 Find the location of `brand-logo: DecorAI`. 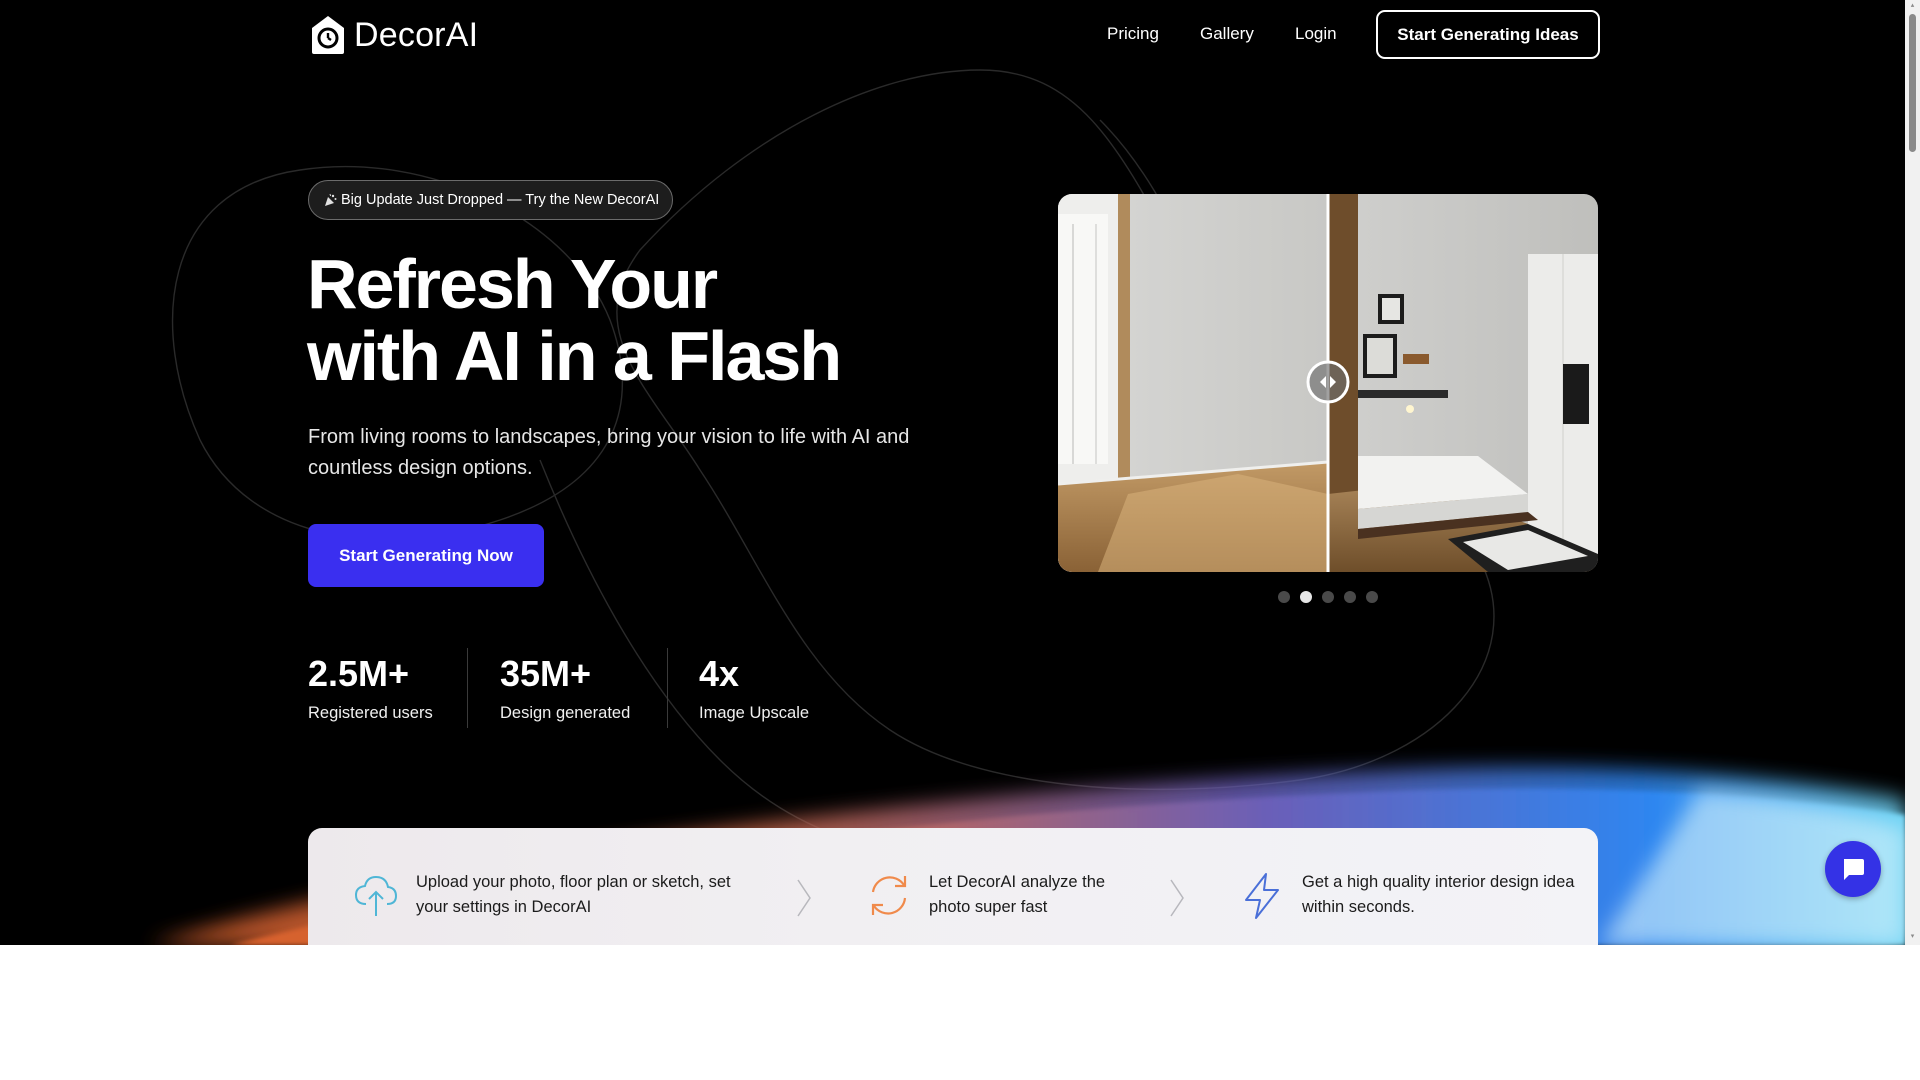

brand-logo: DecorAI is located at coordinates (393, 35).